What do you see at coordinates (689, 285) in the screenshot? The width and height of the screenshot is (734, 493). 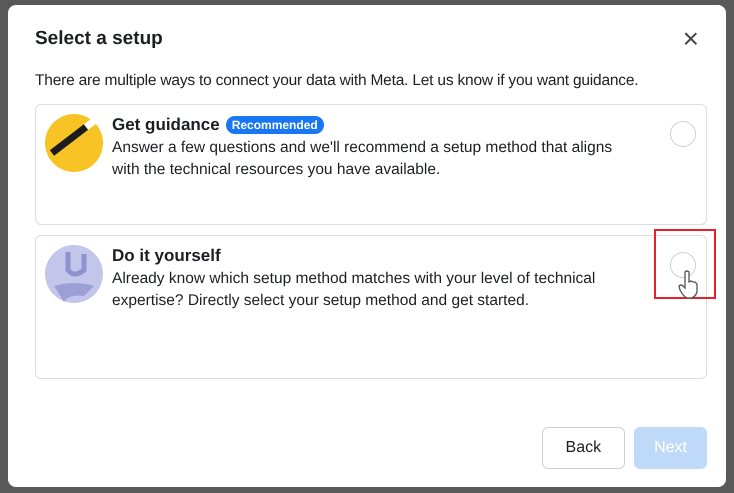 I see `hand-cursor-icon` at bounding box center [689, 285].